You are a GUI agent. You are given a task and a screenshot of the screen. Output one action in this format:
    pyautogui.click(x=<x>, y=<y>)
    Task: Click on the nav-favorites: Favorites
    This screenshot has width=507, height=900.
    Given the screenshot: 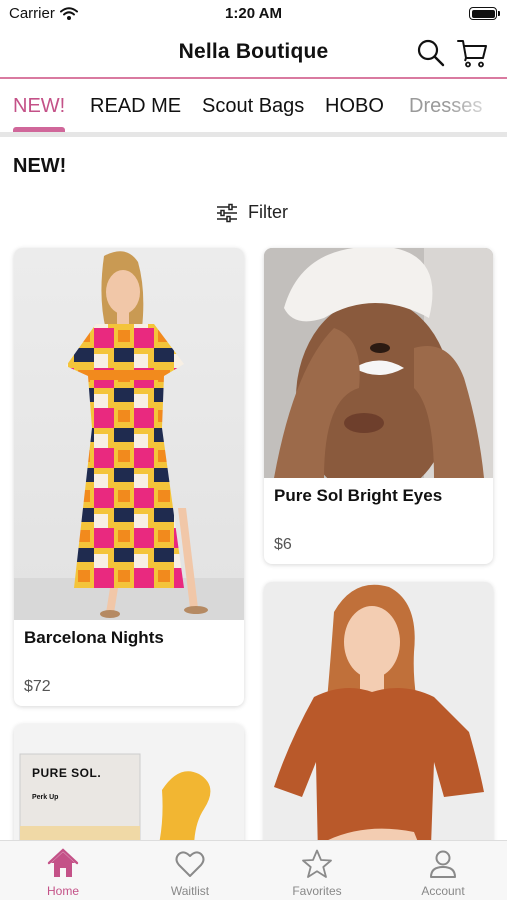 What is the action you would take?
    pyautogui.click(x=317, y=870)
    